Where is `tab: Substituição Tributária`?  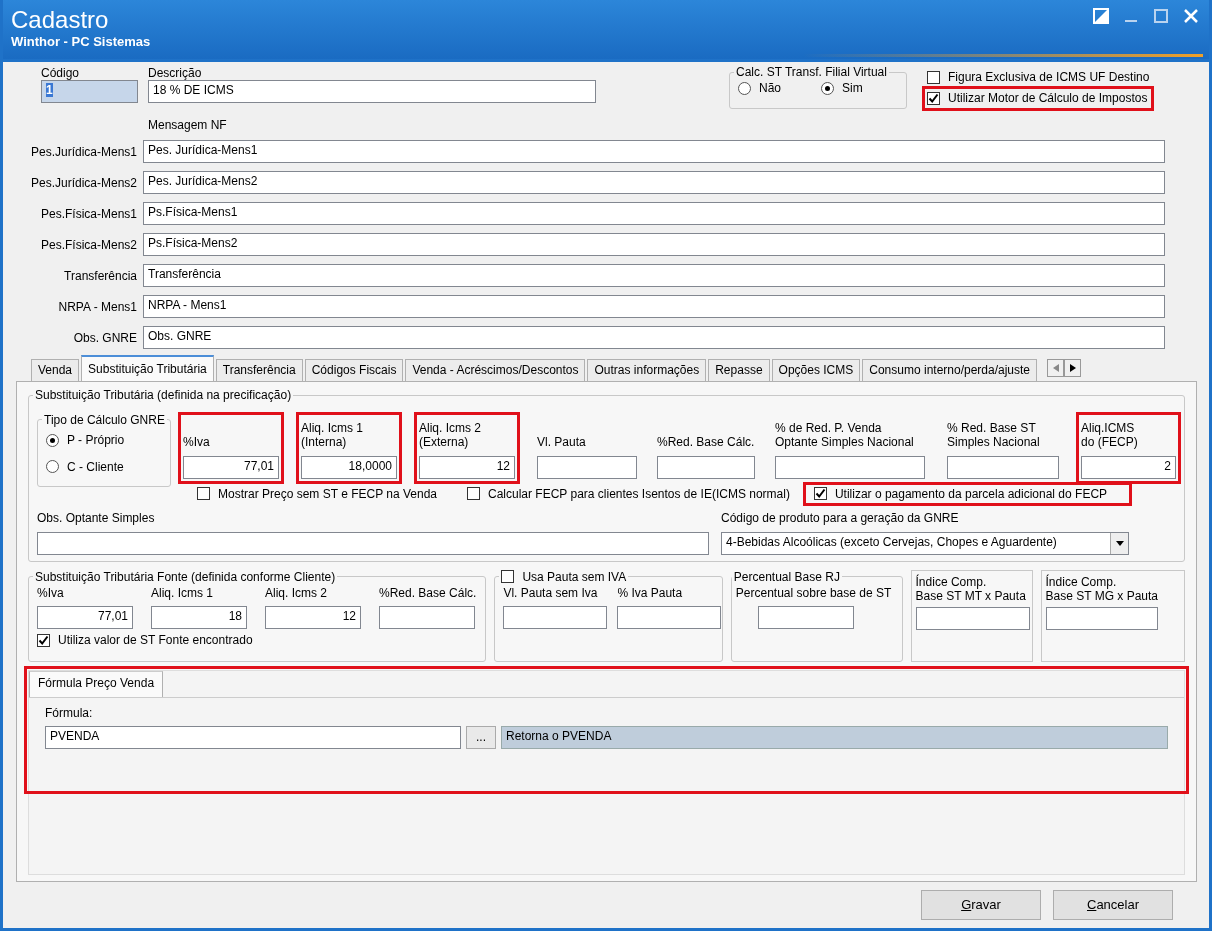
tab: Substituição Tributária is located at coordinates (147, 368).